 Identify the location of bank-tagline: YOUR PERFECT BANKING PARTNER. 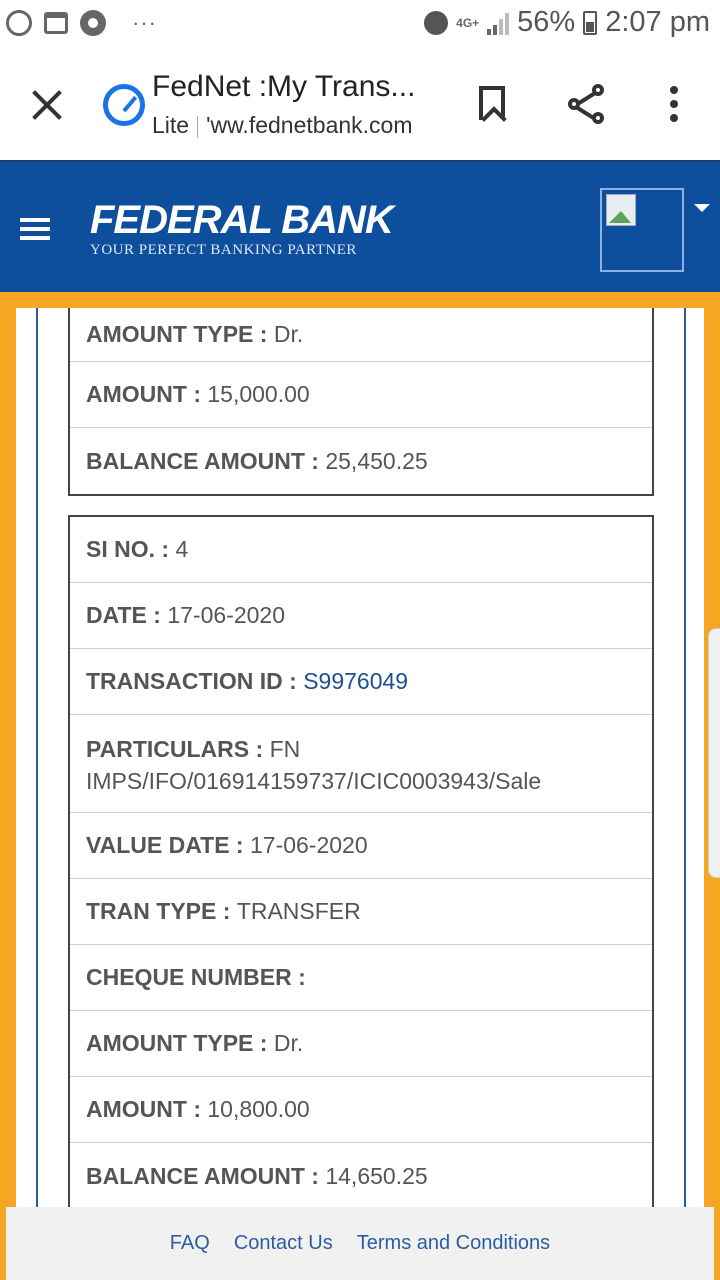
(223, 250).